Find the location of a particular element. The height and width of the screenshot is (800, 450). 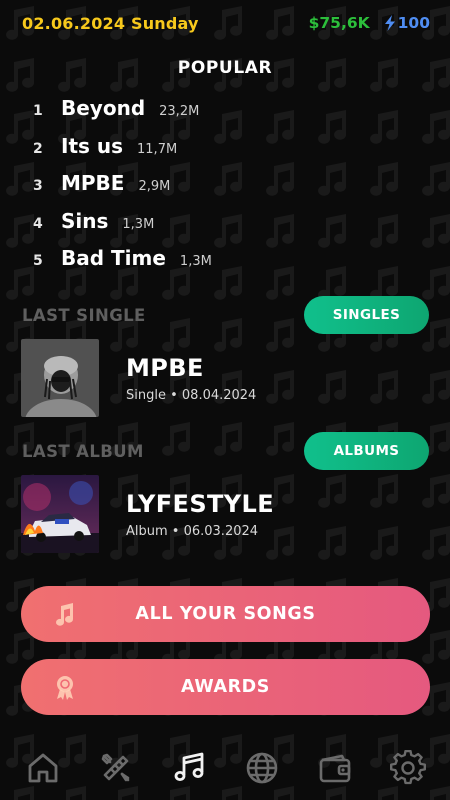

nav-tools is located at coordinates (116, 768).